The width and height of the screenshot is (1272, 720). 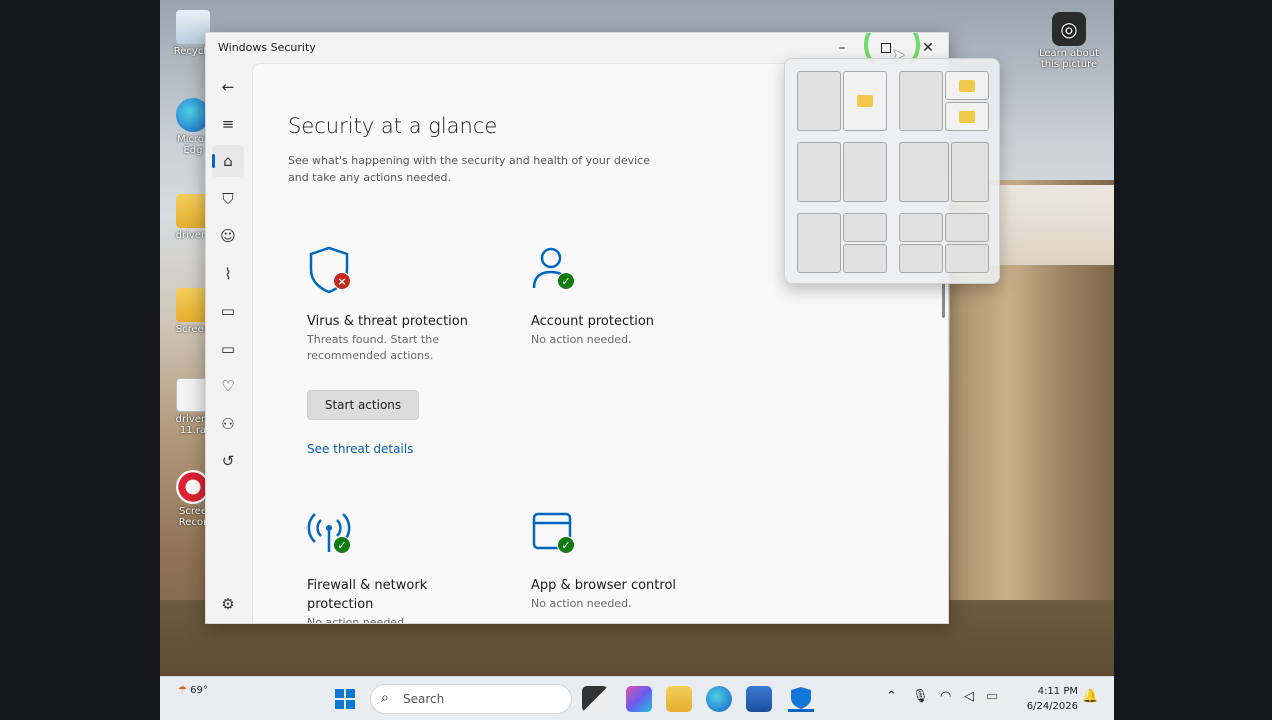 I want to click on antenna-icon: ⌇, so click(x=228, y=274).